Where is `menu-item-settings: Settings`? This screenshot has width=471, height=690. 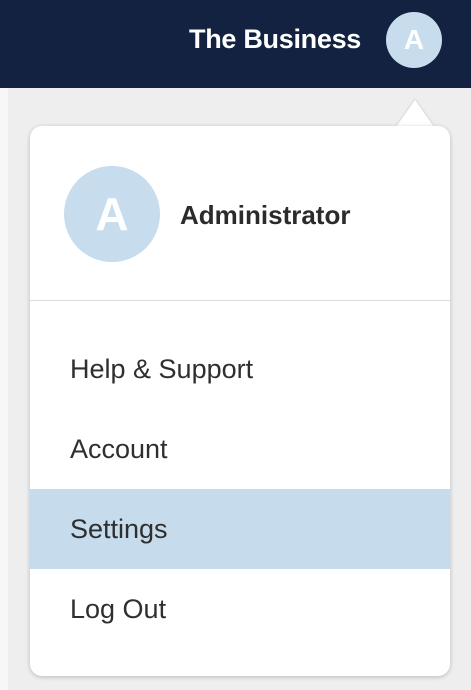 menu-item-settings: Settings is located at coordinates (240, 529).